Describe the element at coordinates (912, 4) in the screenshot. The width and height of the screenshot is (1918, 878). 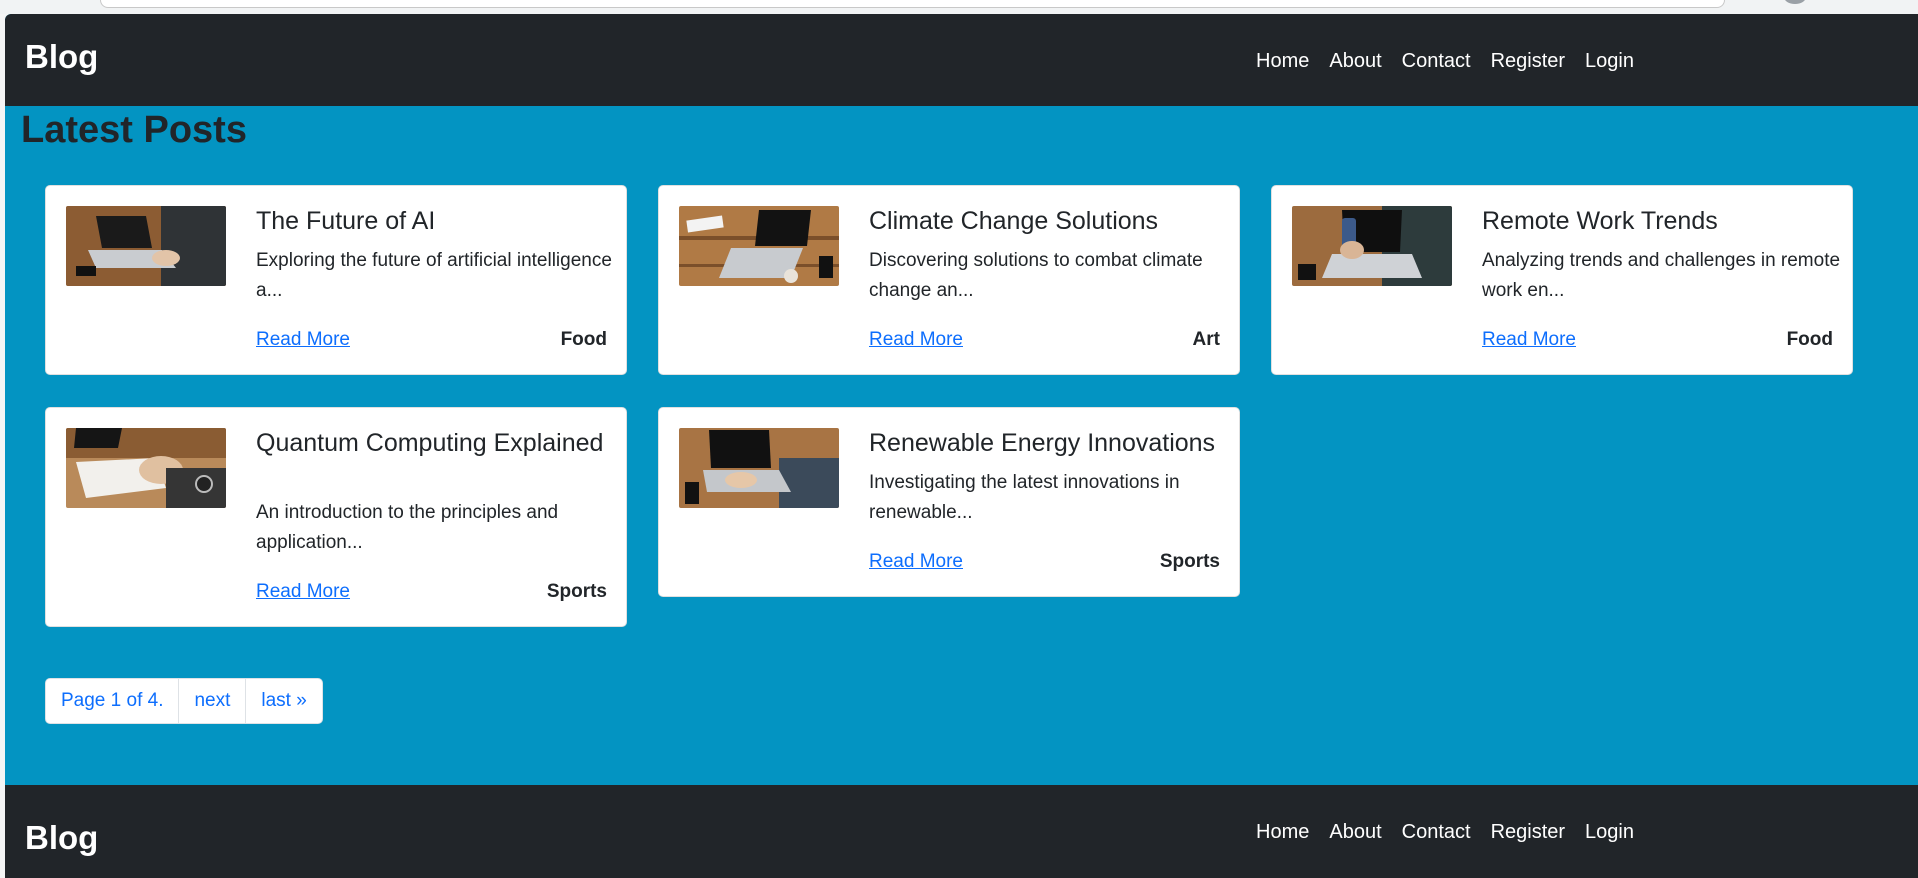
I see `address-bar-edge` at that location.